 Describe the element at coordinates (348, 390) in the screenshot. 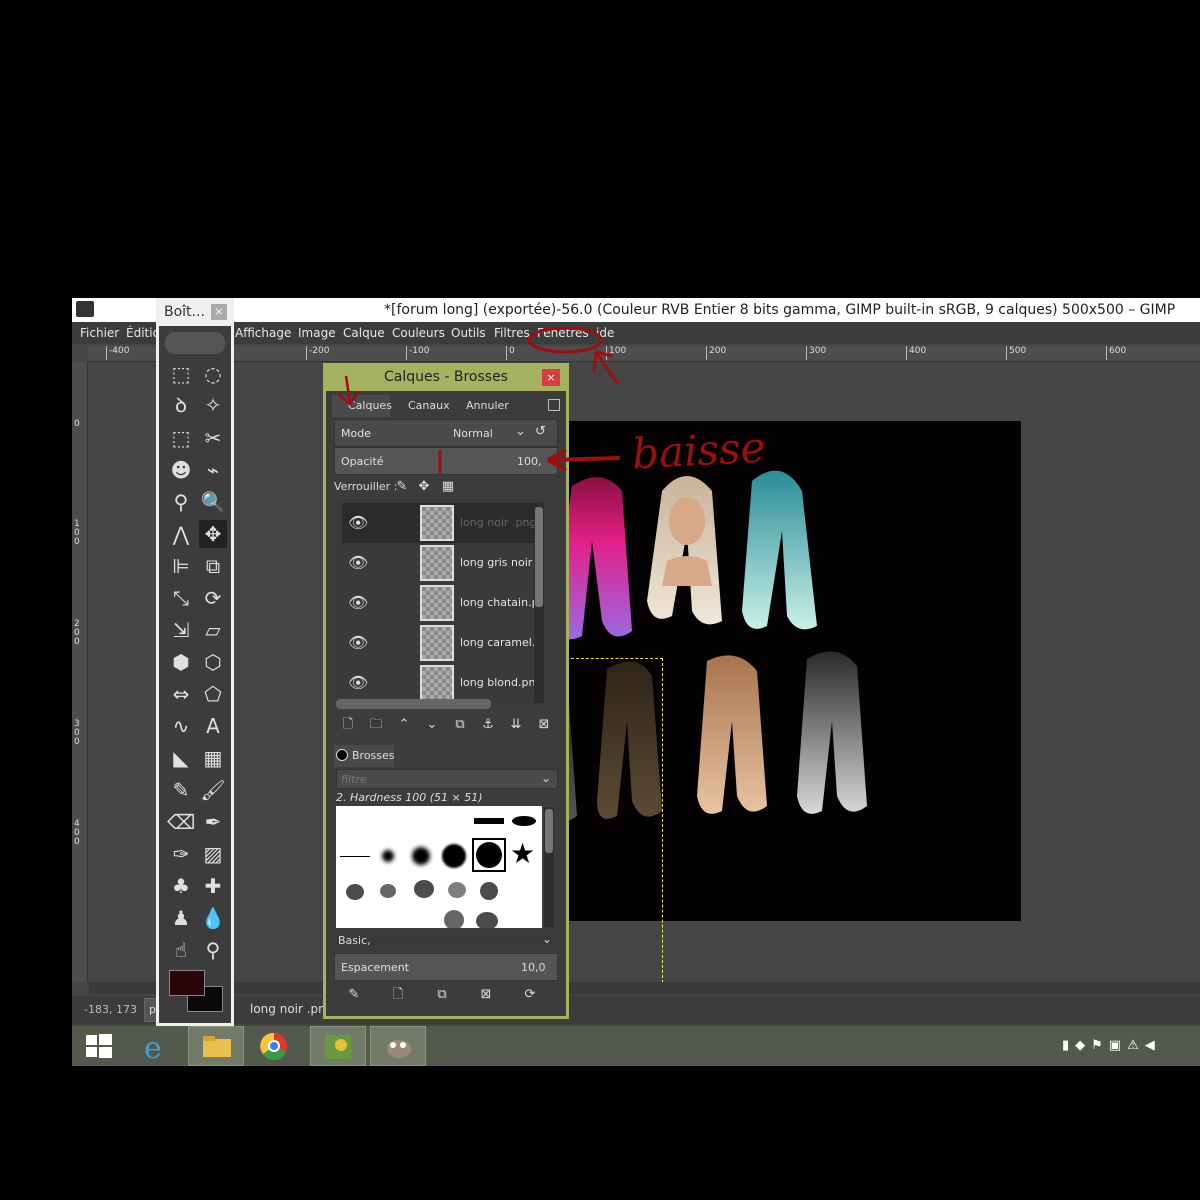

I see `tab-arrow-annotation` at that location.